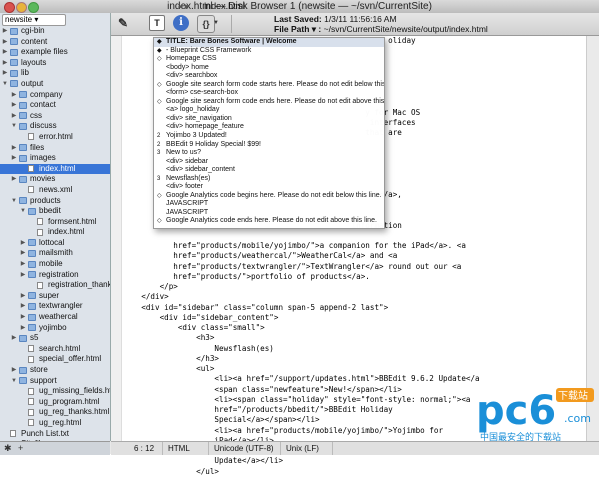  Describe the element at coordinates (269, 119) in the screenshot. I see `popup-menu-item: <div> site_navigation` at that location.